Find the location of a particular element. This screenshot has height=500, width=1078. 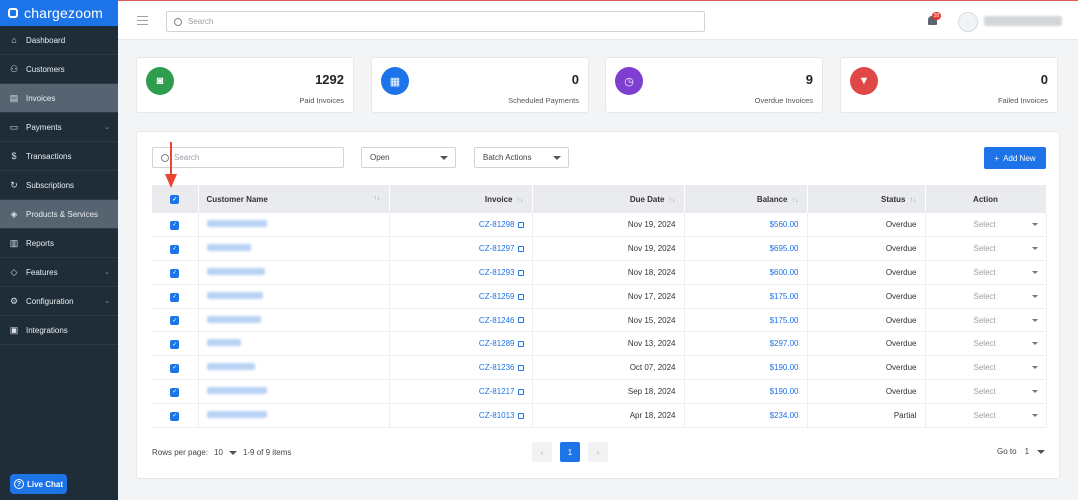

invoice-link: CZ-81293 is located at coordinates (497, 272).